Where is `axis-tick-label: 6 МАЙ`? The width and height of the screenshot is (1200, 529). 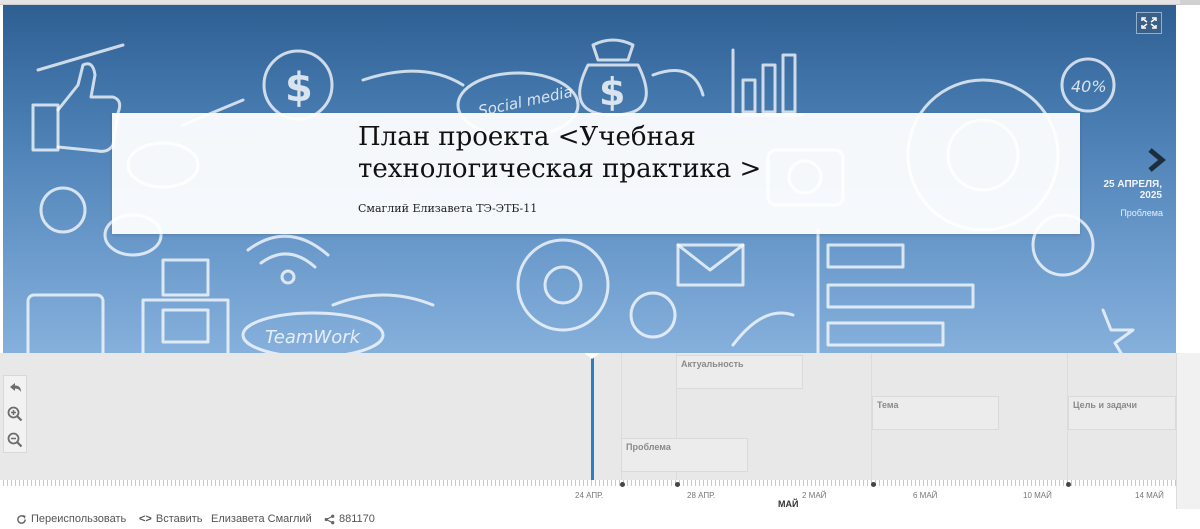
axis-tick-label: 6 МАЙ is located at coordinates (925, 495).